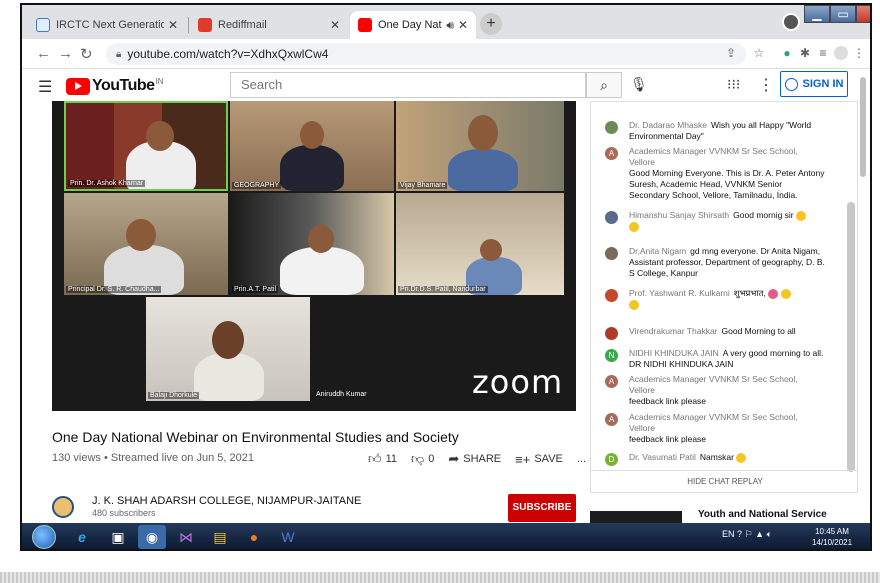 The width and height of the screenshot is (880, 583). I want to click on like-count: 11, so click(391, 459).